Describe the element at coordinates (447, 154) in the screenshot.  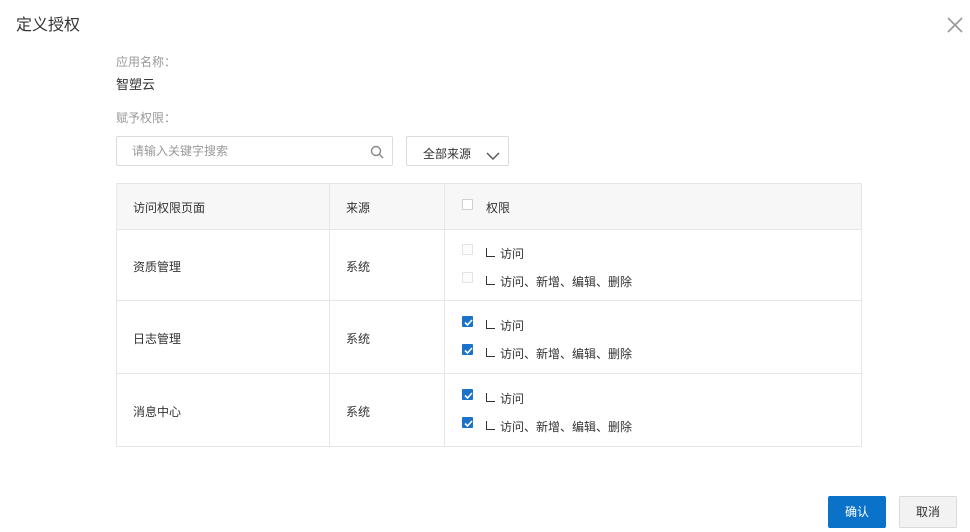
I see `source-filter-value: 全部来源` at that location.